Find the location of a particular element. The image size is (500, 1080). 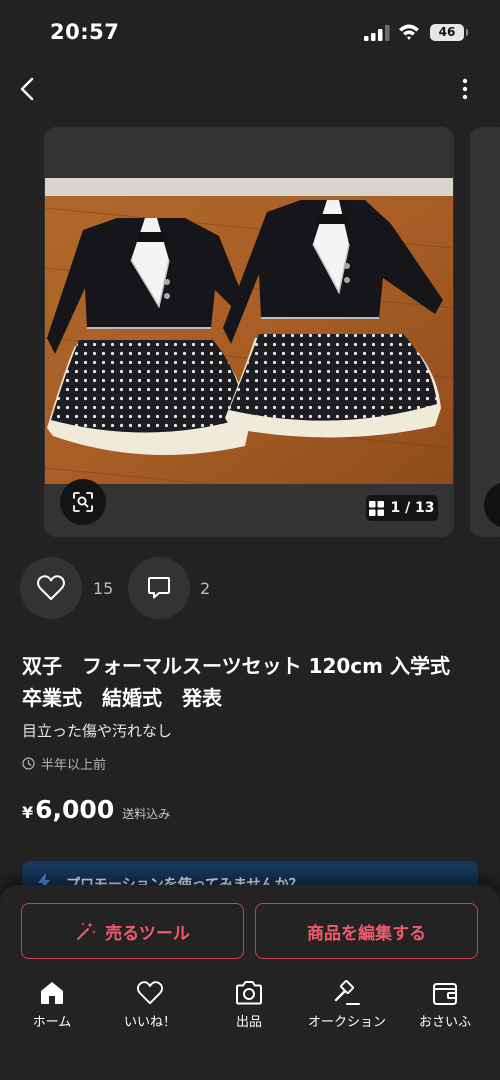

camera-icon is located at coordinates (249, 993).